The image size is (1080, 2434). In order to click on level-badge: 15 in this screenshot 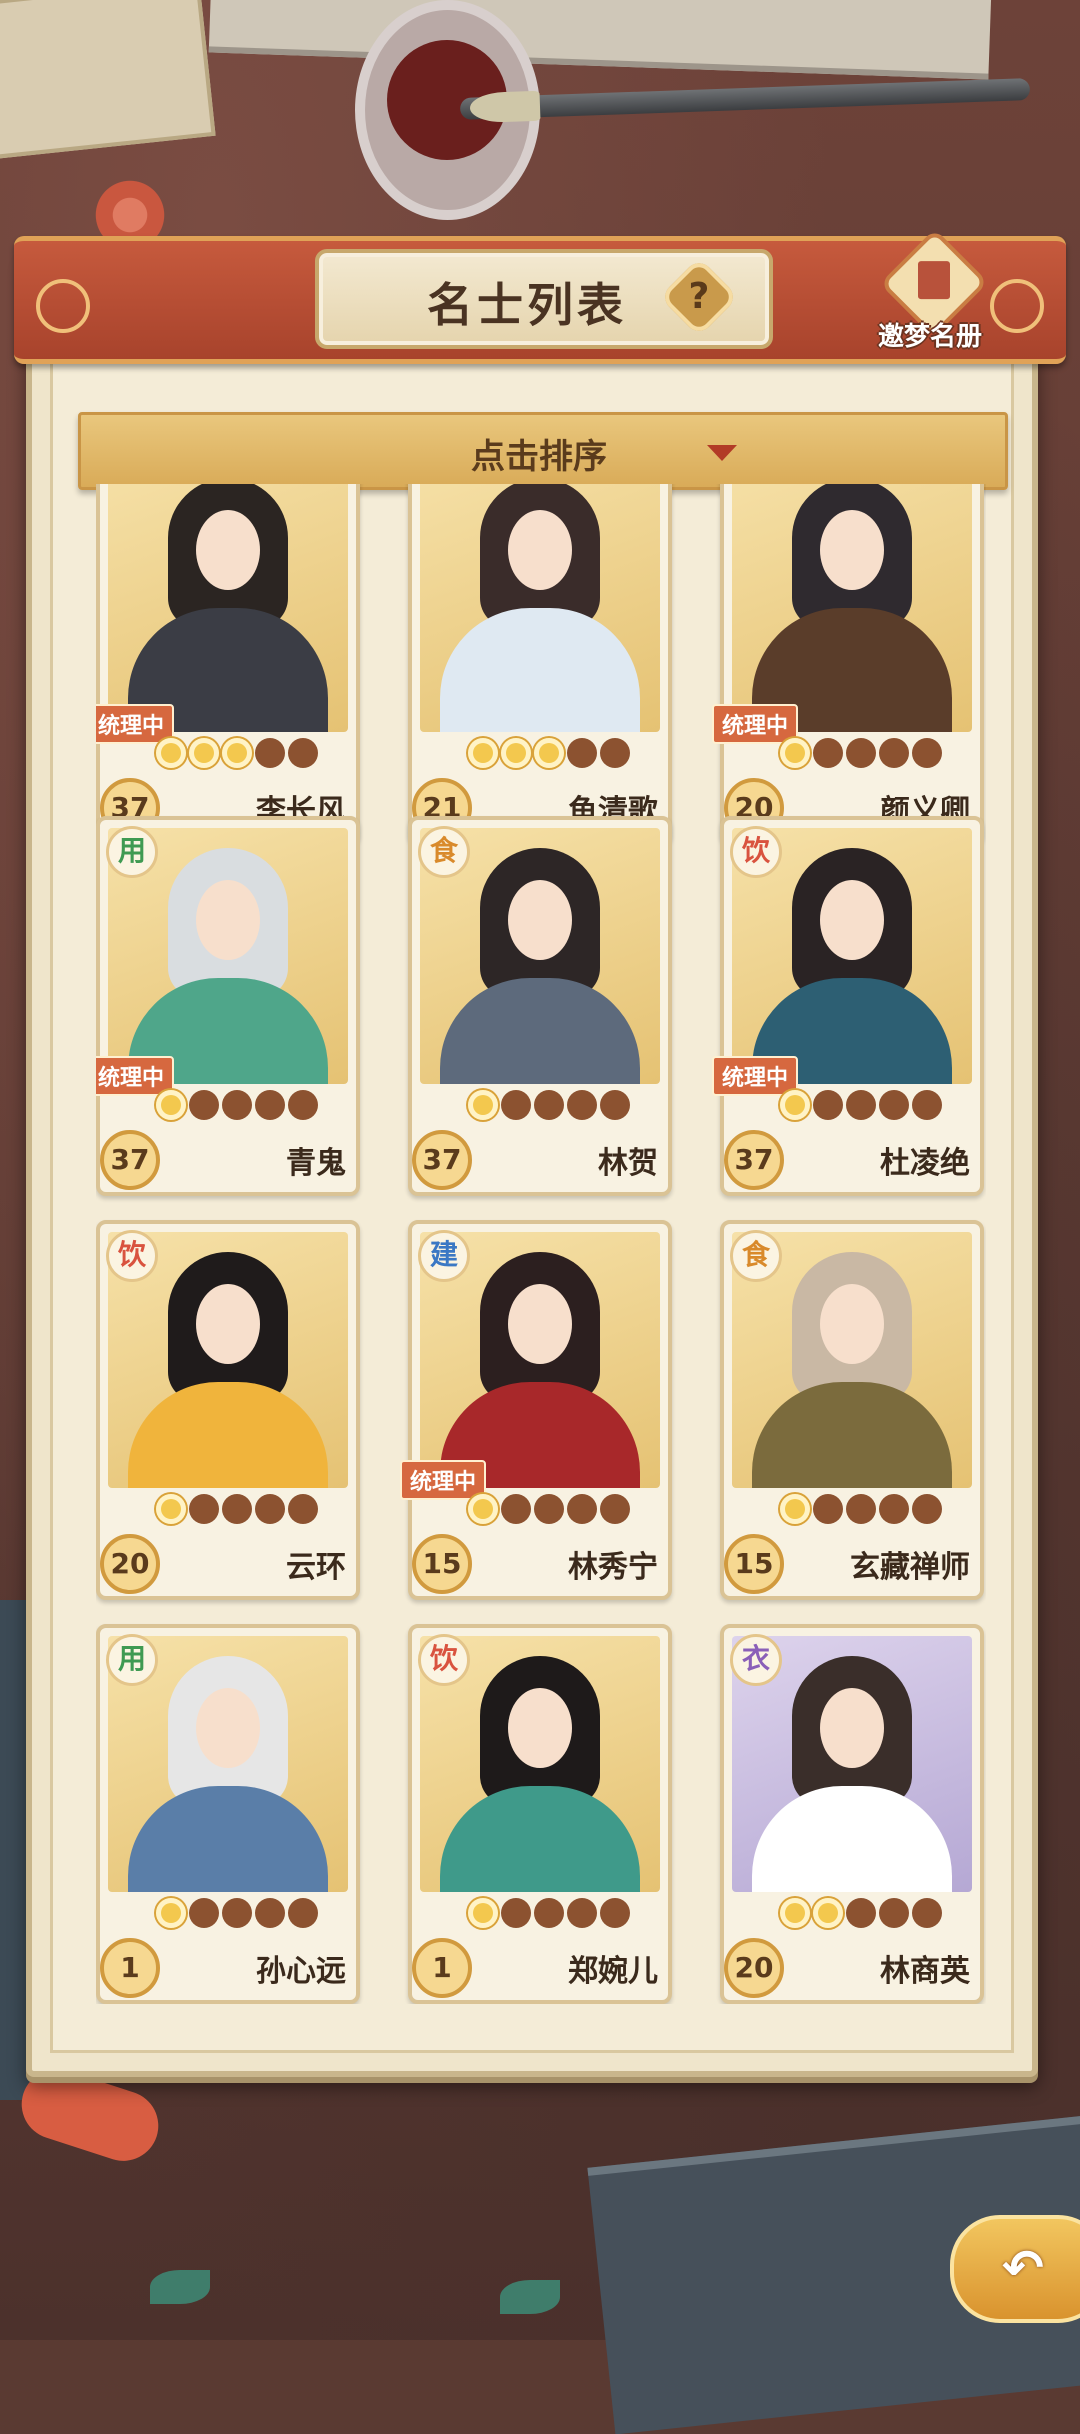, I will do `click(442, 1564)`.